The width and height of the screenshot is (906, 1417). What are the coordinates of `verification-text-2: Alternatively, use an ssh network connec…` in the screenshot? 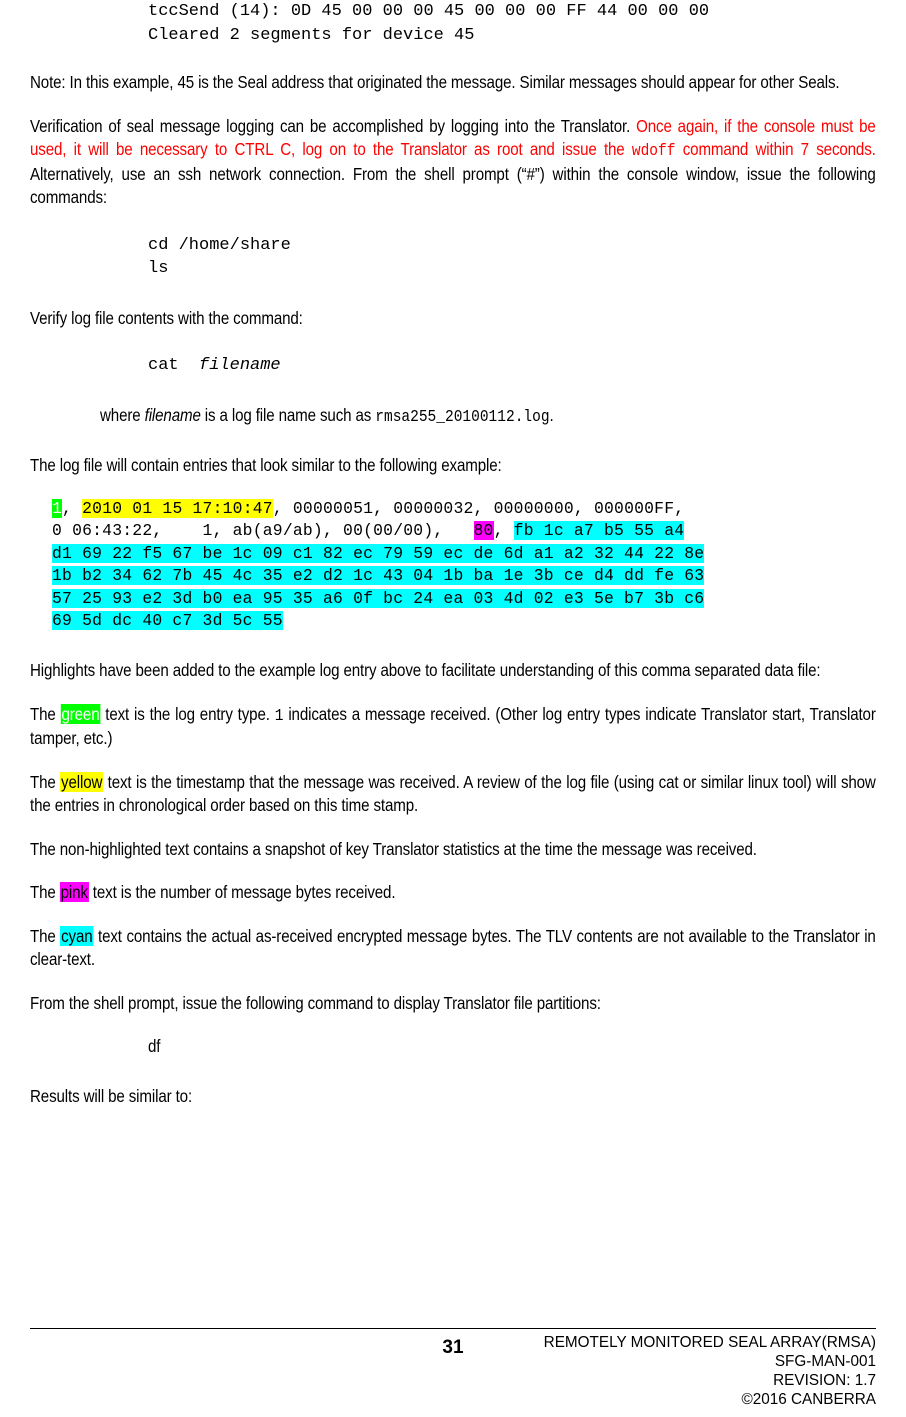 It's located at (453, 185).